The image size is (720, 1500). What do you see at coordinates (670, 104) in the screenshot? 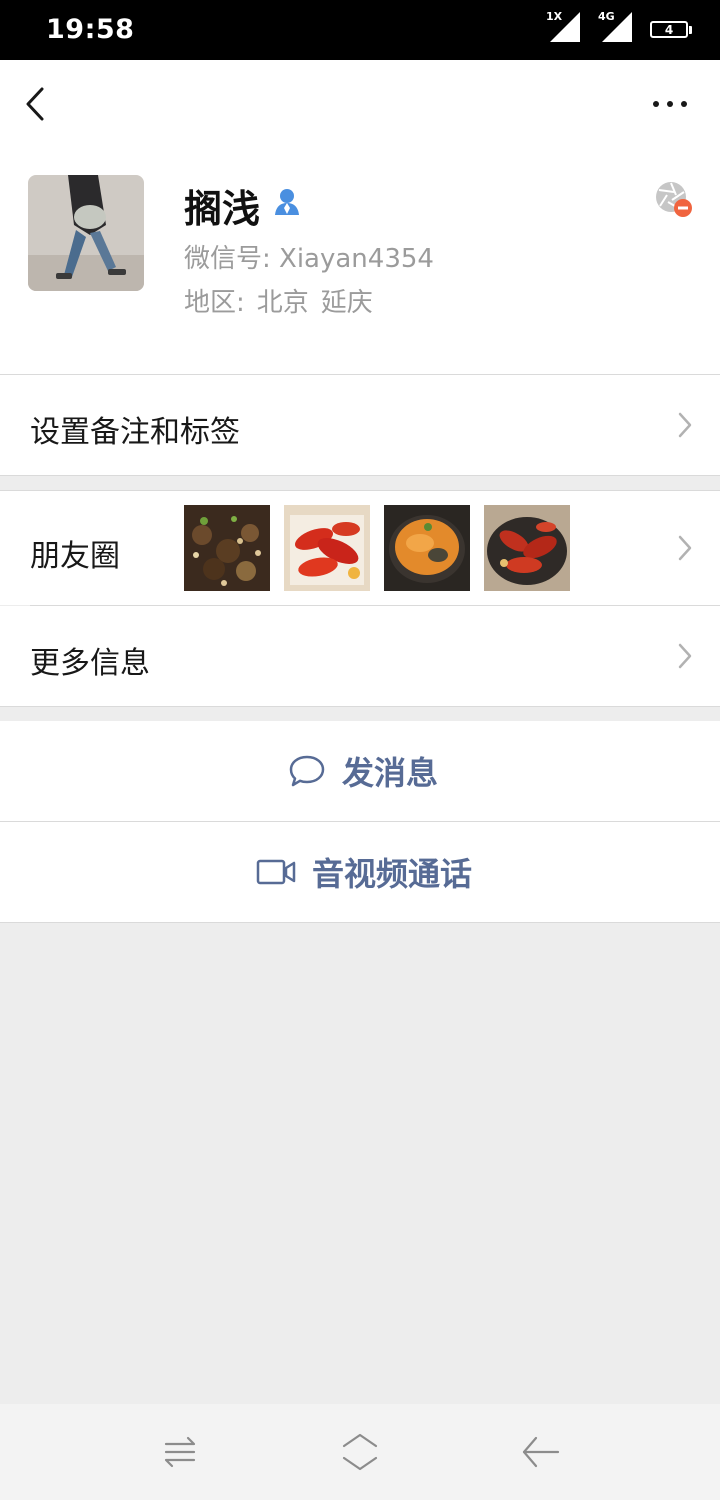
I see `more-horizontal-icon` at bounding box center [670, 104].